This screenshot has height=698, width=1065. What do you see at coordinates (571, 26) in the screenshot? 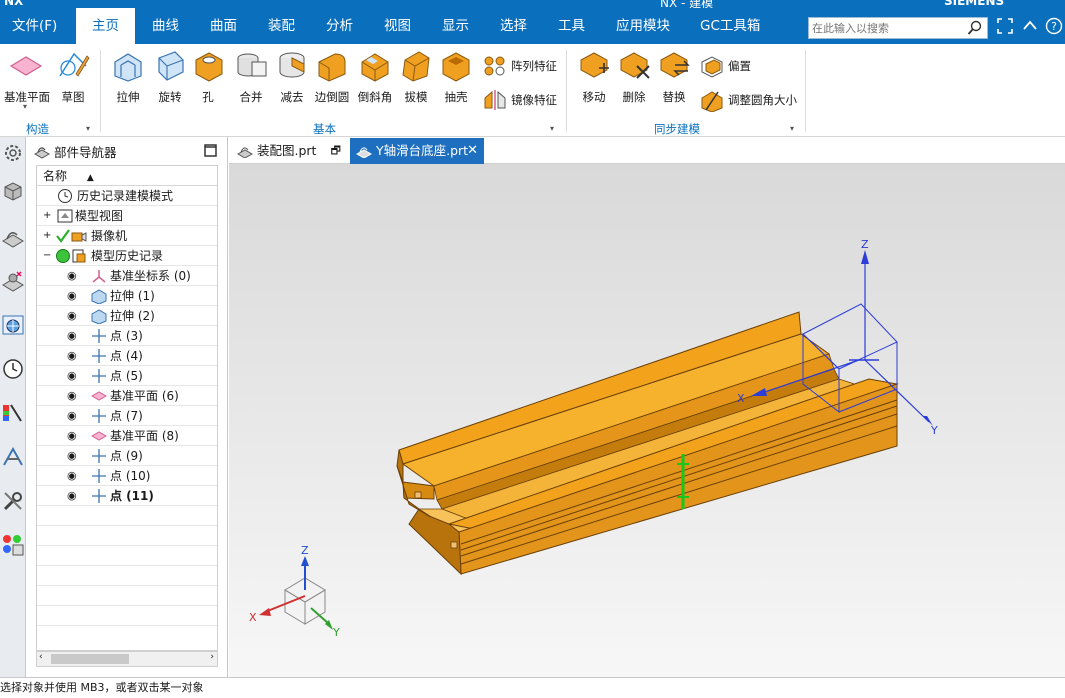
I see `menu-tools: 工具` at bounding box center [571, 26].